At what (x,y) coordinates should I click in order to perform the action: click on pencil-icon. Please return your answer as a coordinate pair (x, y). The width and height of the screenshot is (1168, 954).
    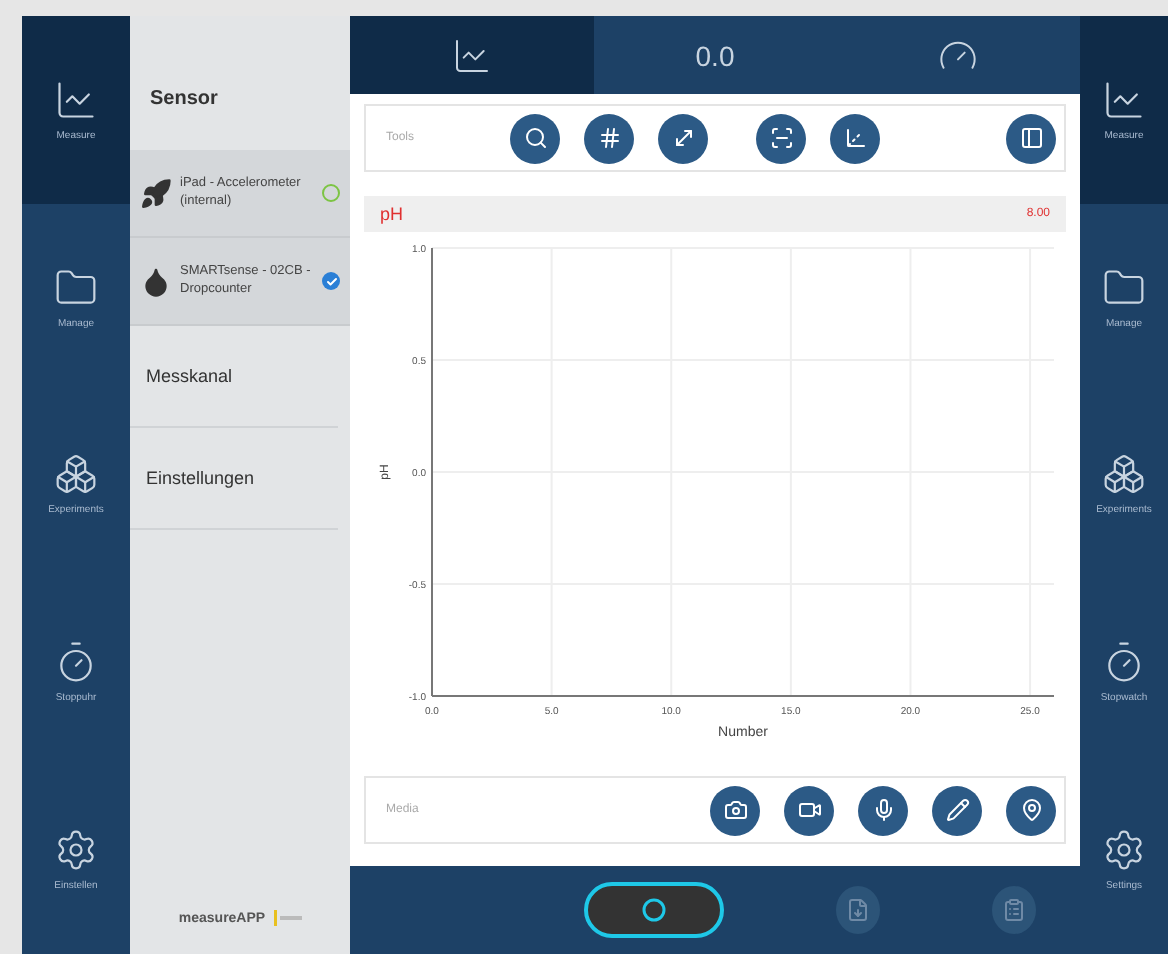
    Looking at the image, I should click on (957, 810).